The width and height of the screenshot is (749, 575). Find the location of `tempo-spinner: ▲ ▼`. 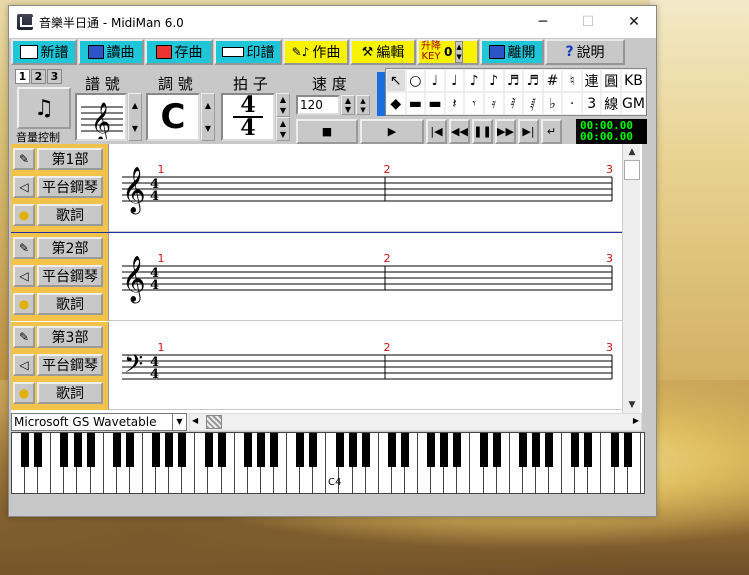

tempo-spinner: ▲ ▼ is located at coordinates (348, 105).